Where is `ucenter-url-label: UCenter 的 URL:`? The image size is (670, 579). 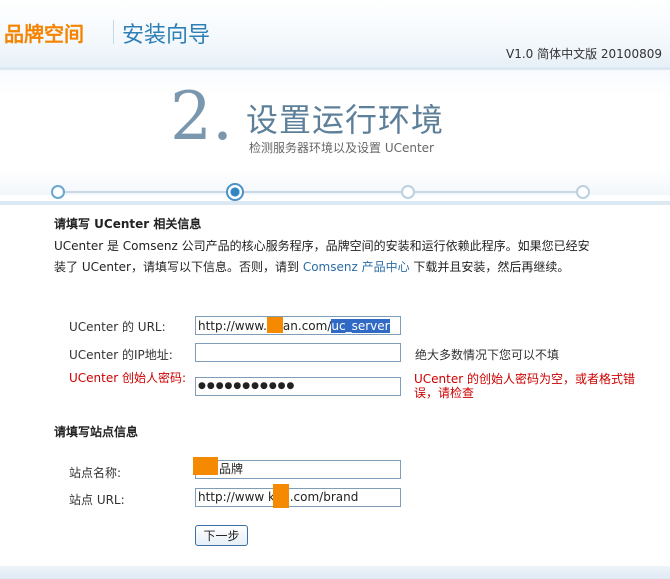
ucenter-url-label: UCenter 的 URL: is located at coordinates (117, 327).